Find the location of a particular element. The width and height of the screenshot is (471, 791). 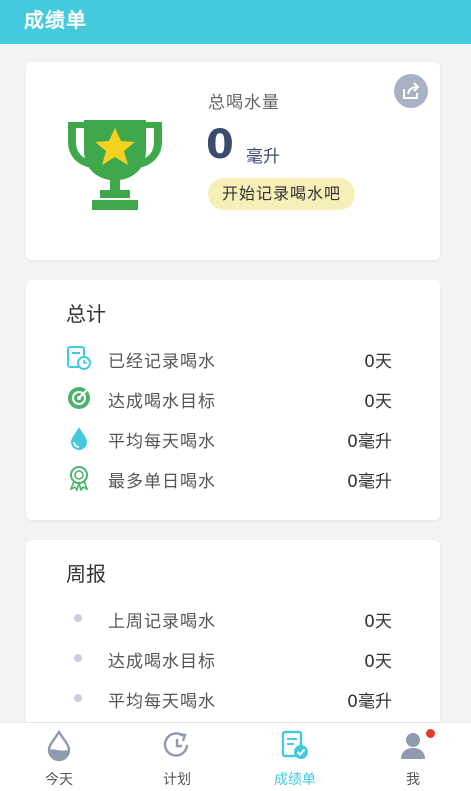

page-title: 成绩单 is located at coordinates (55, 20).